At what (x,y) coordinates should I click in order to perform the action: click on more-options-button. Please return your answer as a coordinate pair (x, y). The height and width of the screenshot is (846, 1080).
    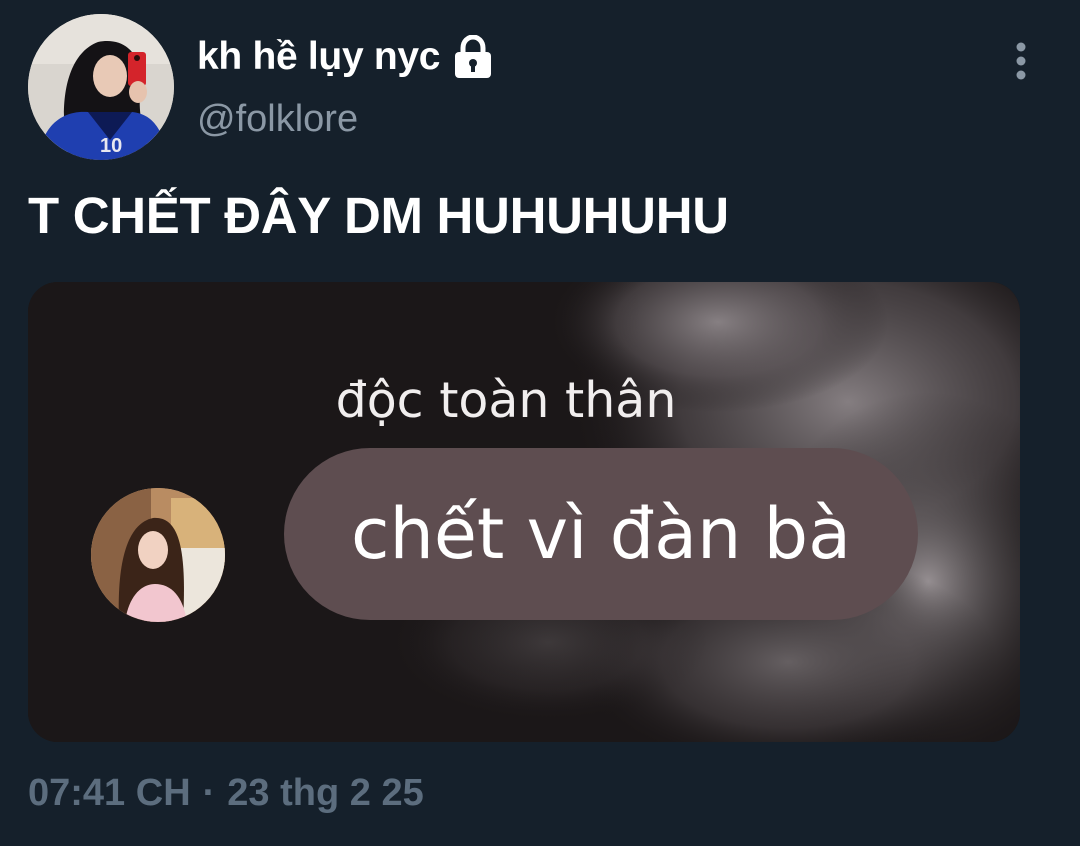
    Looking at the image, I should click on (1021, 63).